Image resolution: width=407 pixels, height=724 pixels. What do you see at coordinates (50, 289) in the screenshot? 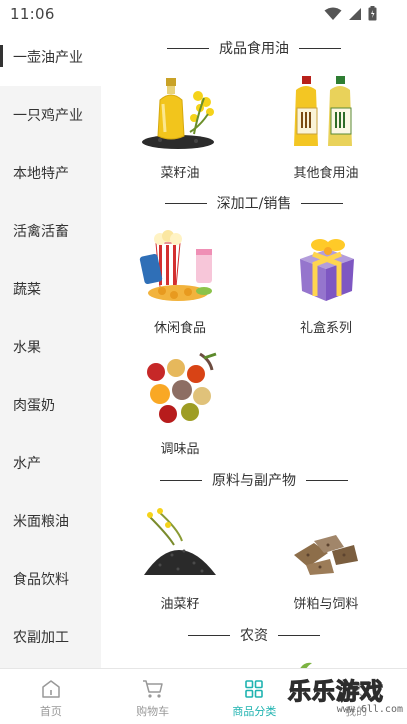
I see `sidebar-item-vegetables: 蔬菜` at bounding box center [50, 289].